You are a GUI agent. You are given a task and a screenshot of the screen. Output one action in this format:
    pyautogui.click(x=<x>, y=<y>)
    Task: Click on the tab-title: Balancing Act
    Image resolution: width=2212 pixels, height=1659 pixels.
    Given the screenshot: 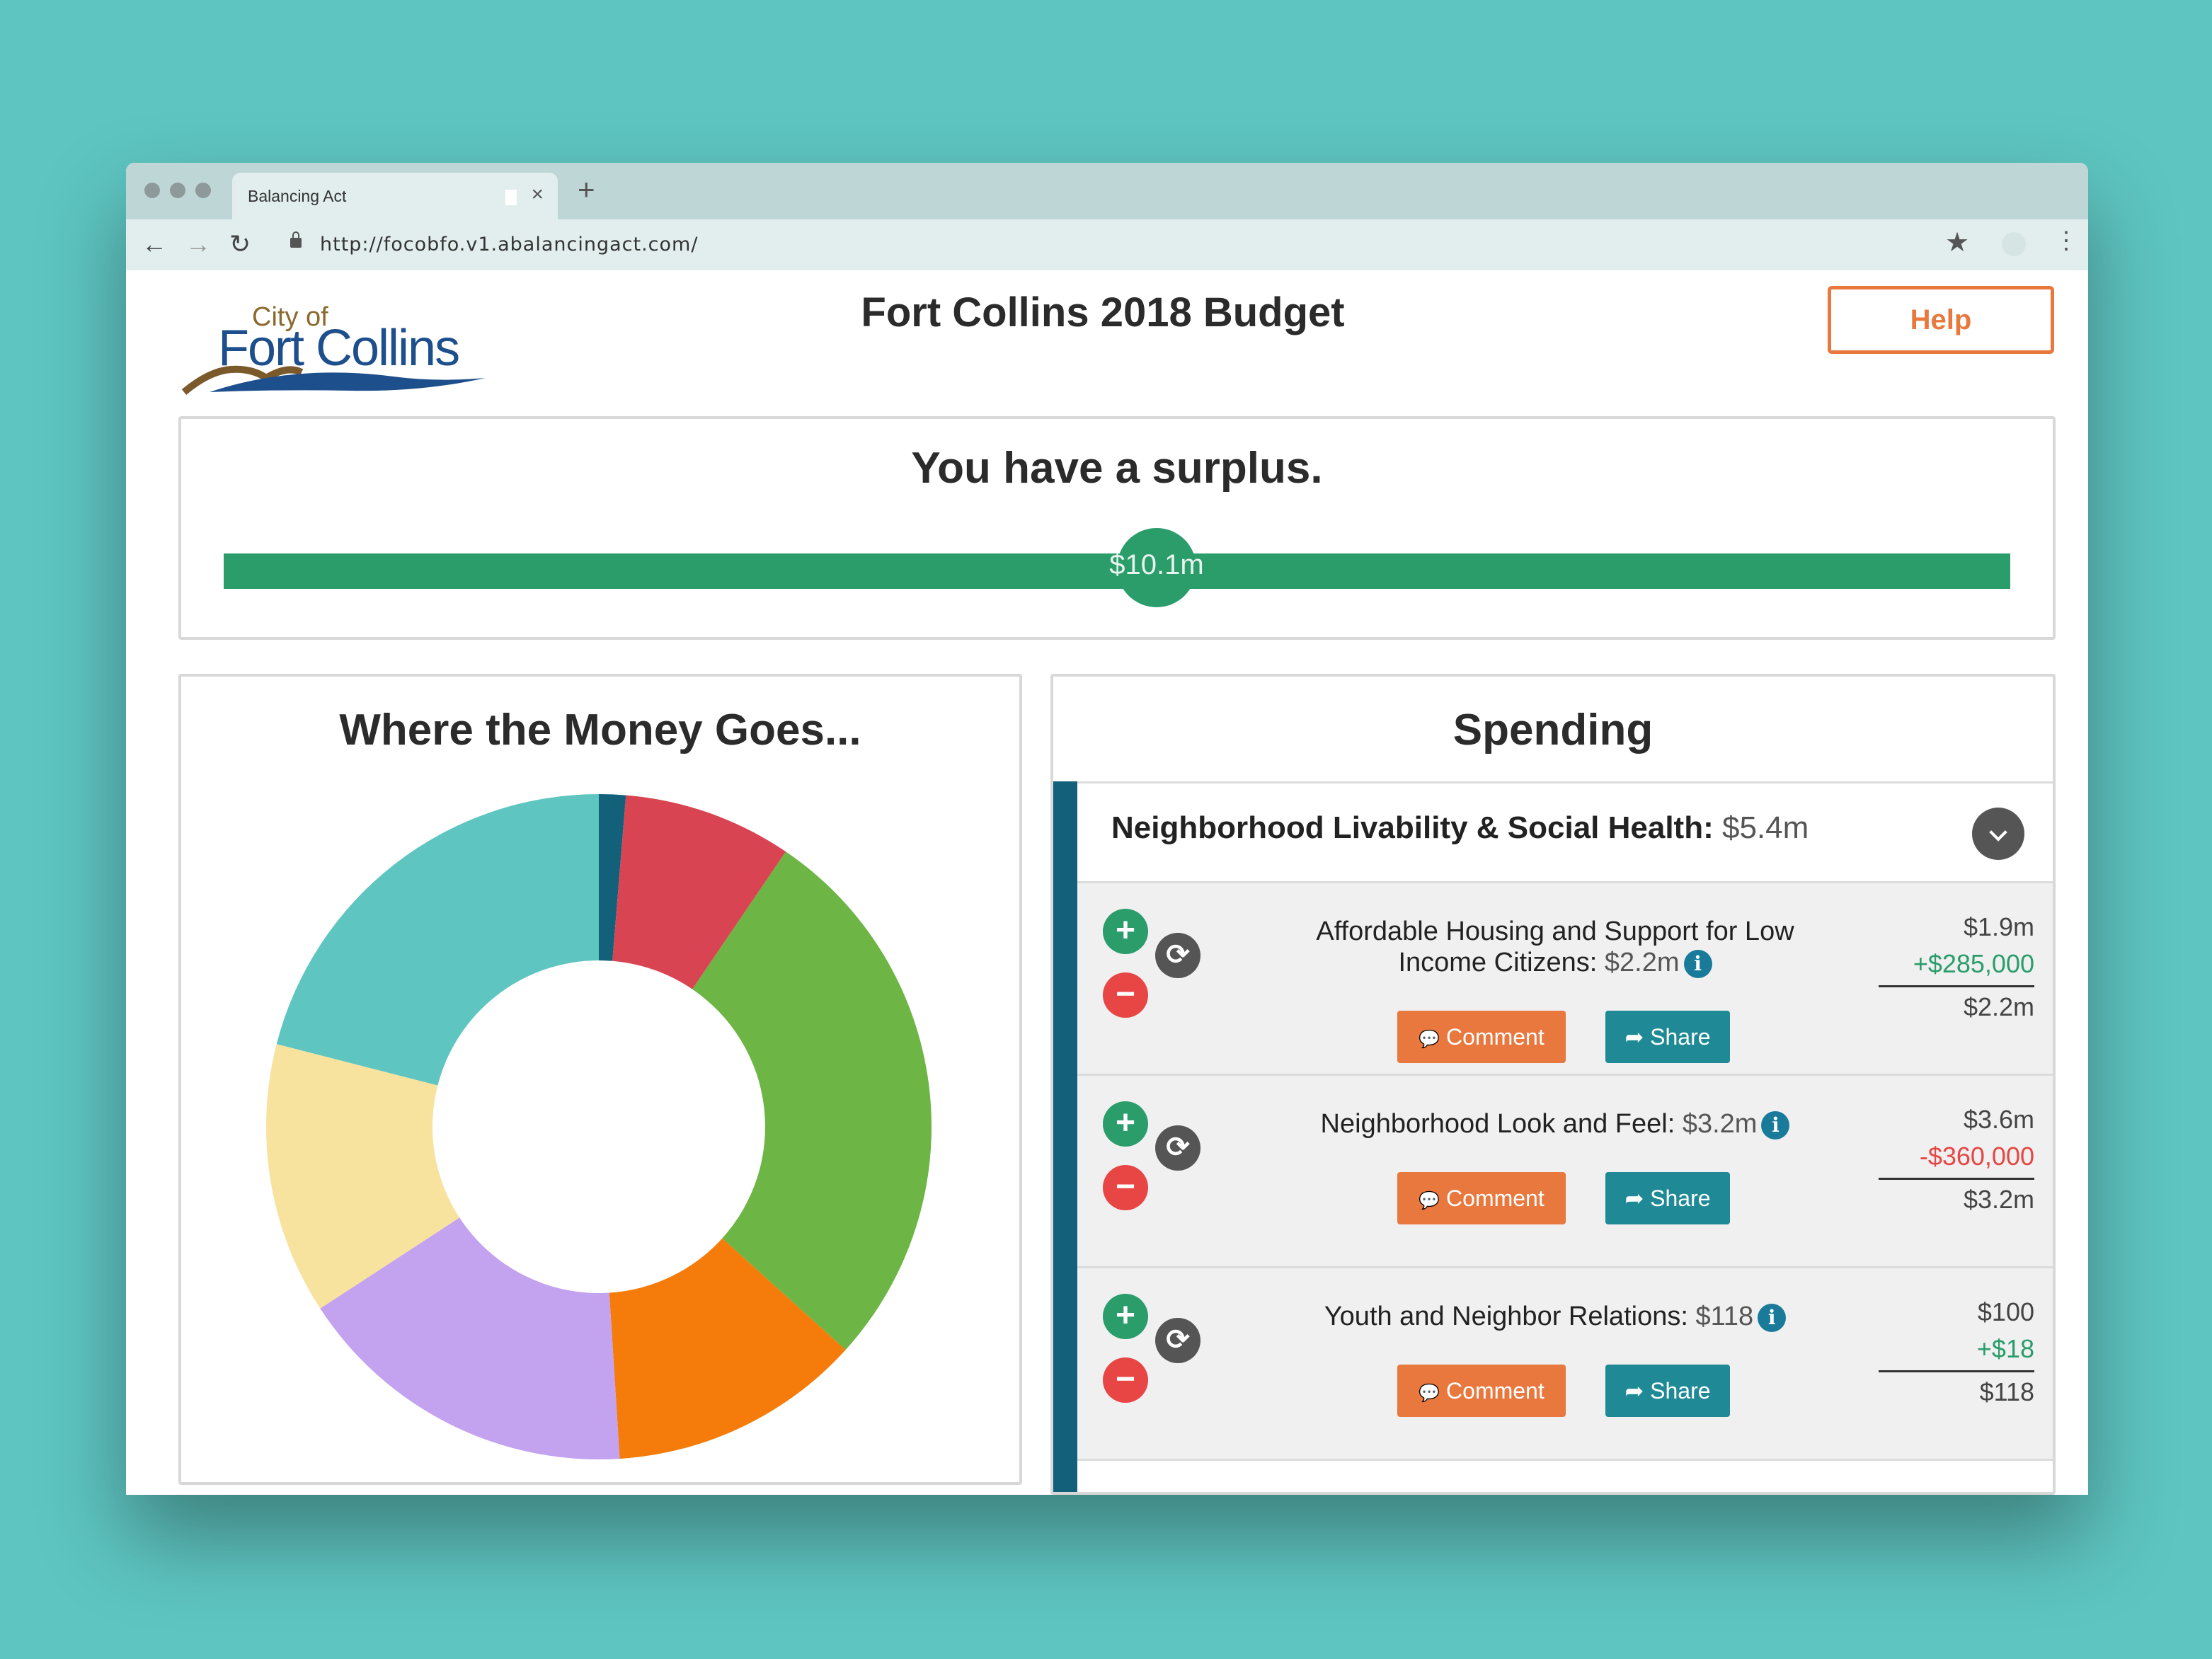 What is the action you would take?
    pyautogui.click(x=297, y=196)
    